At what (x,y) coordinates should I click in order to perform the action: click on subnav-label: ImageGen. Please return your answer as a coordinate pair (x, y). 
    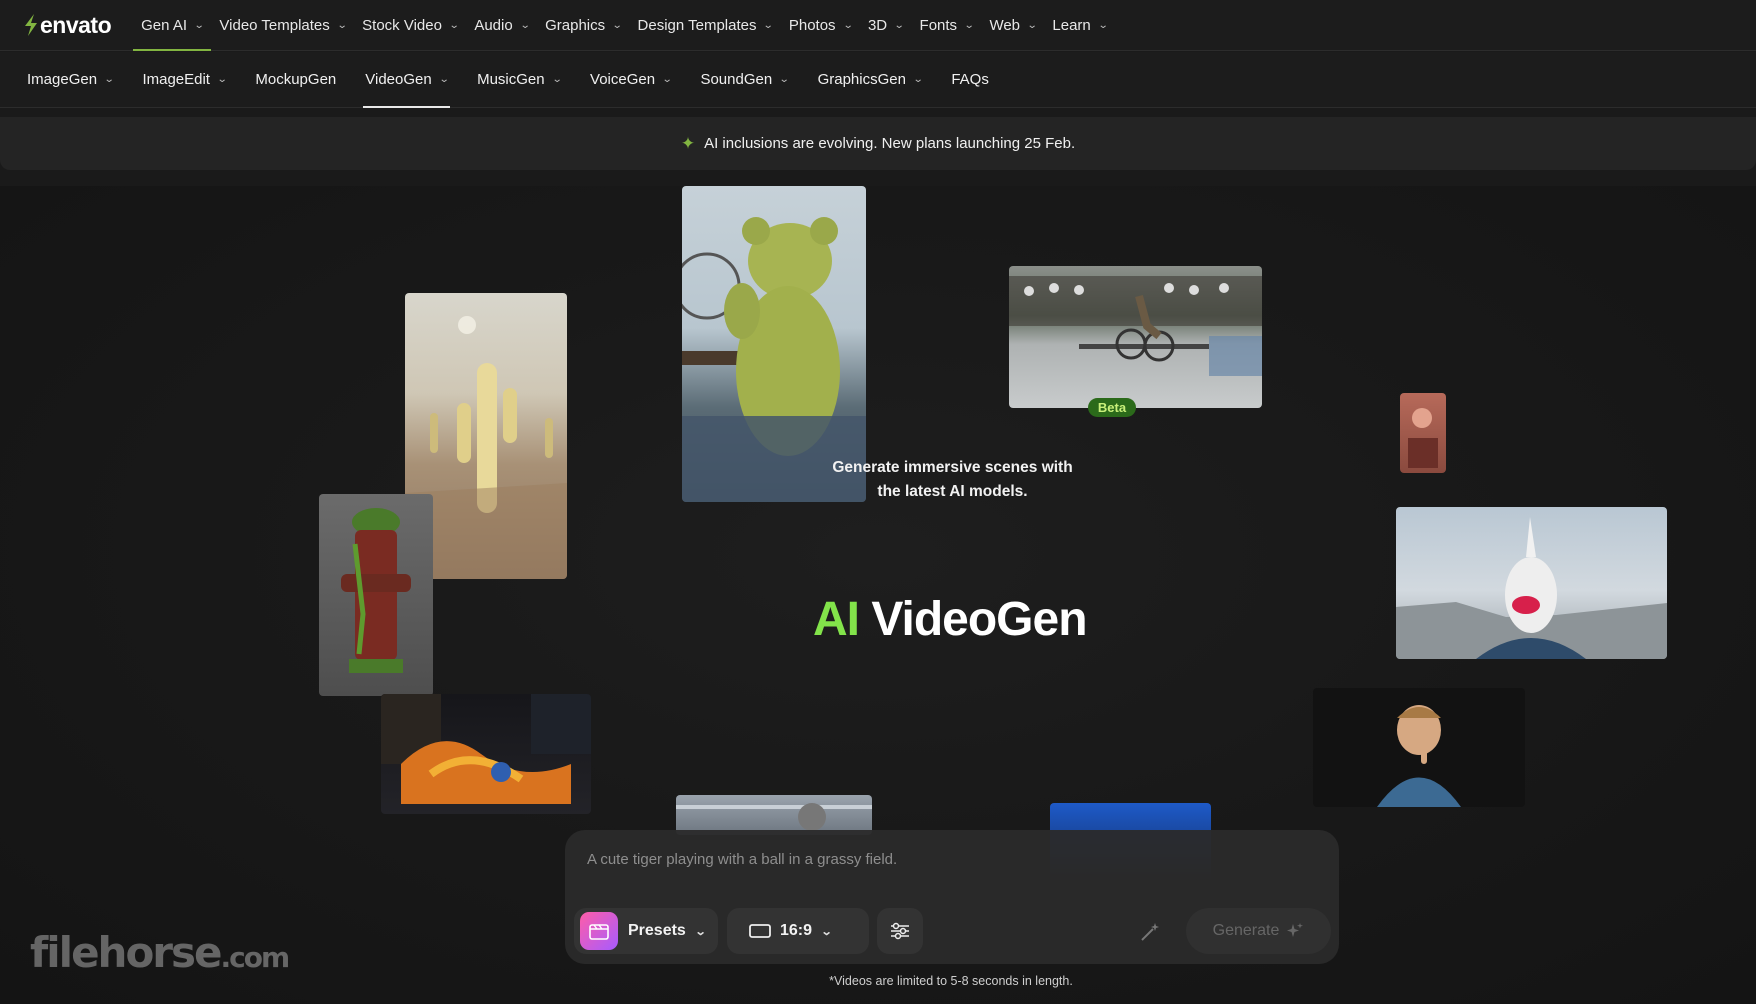
    Looking at the image, I should click on (62, 79).